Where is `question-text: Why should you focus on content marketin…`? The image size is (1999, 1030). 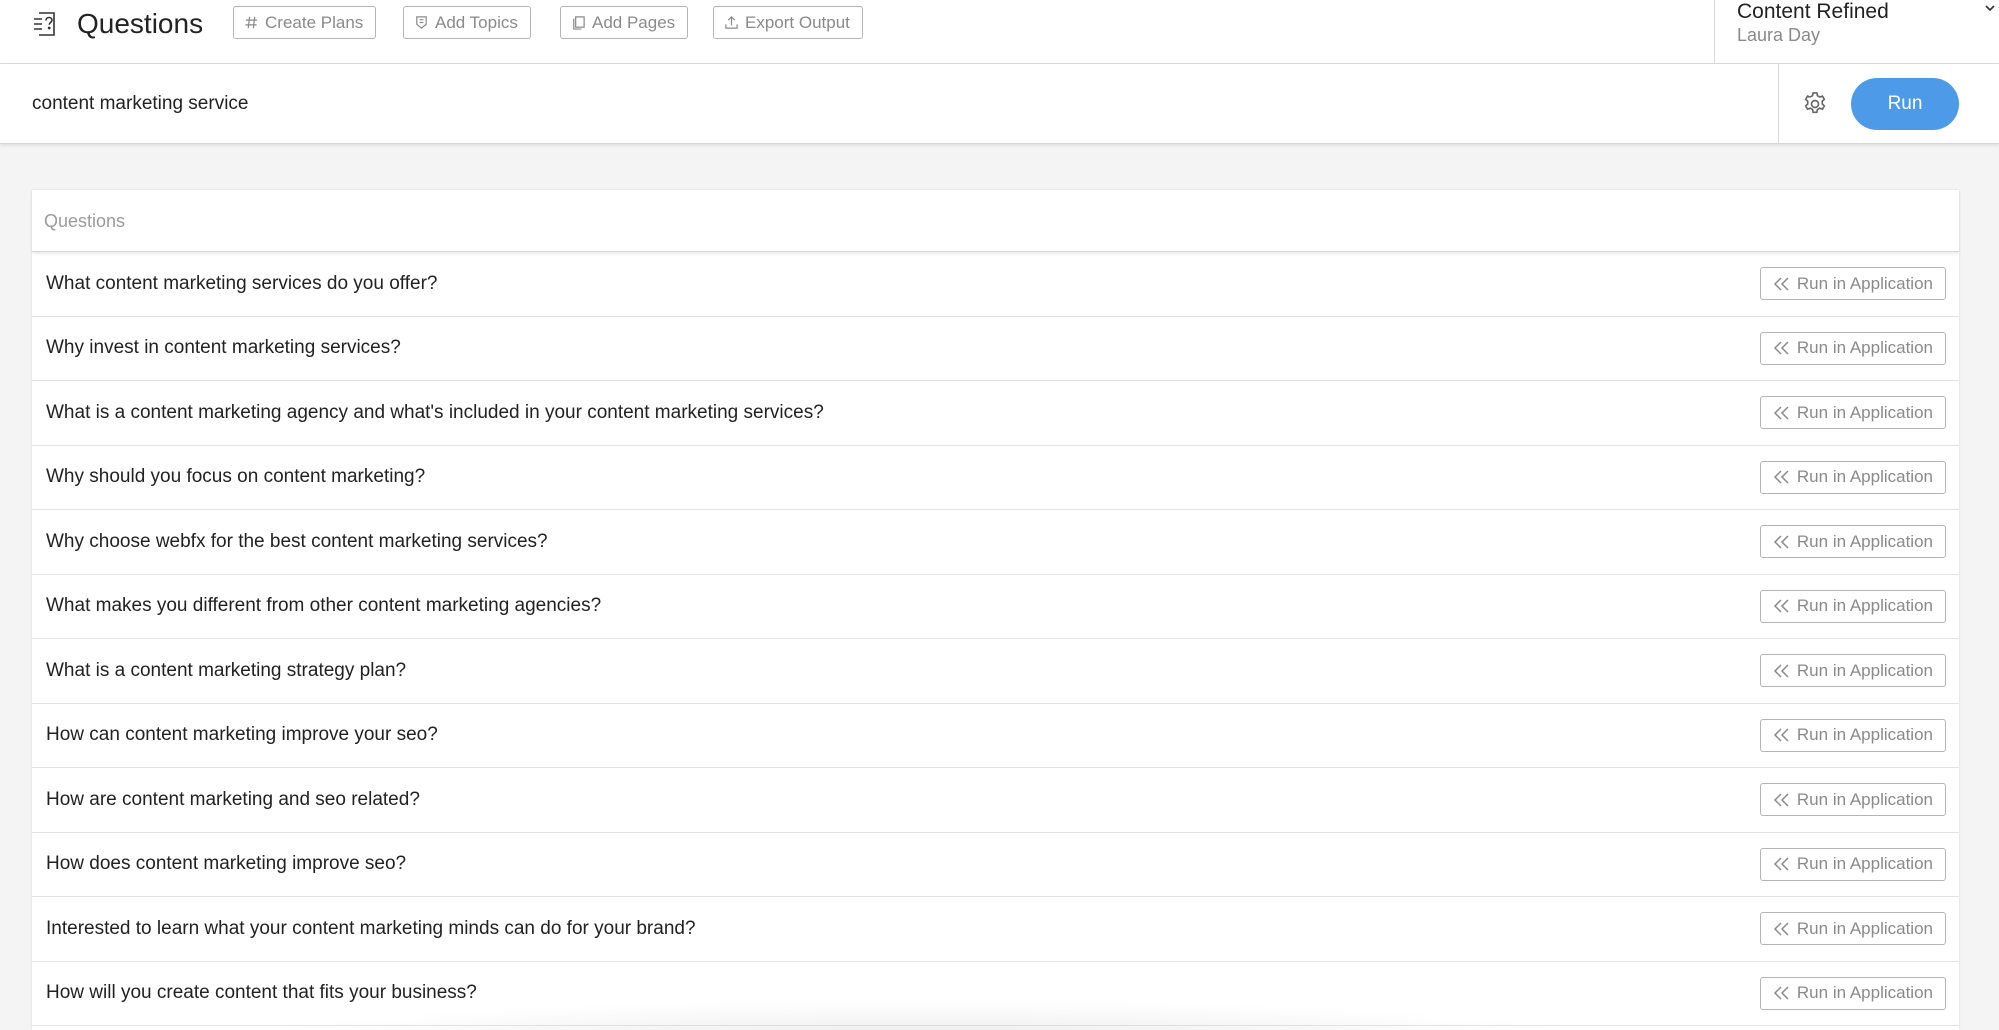
question-text: Why should you focus on content marketin… is located at coordinates (236, 477).